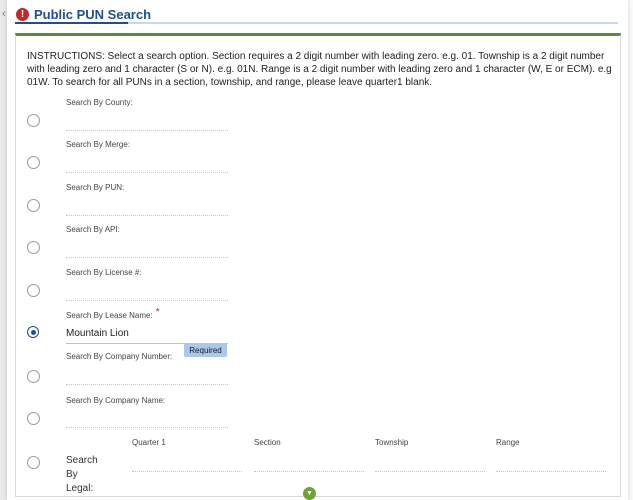  I want to click on section-input, so click(309, 471).